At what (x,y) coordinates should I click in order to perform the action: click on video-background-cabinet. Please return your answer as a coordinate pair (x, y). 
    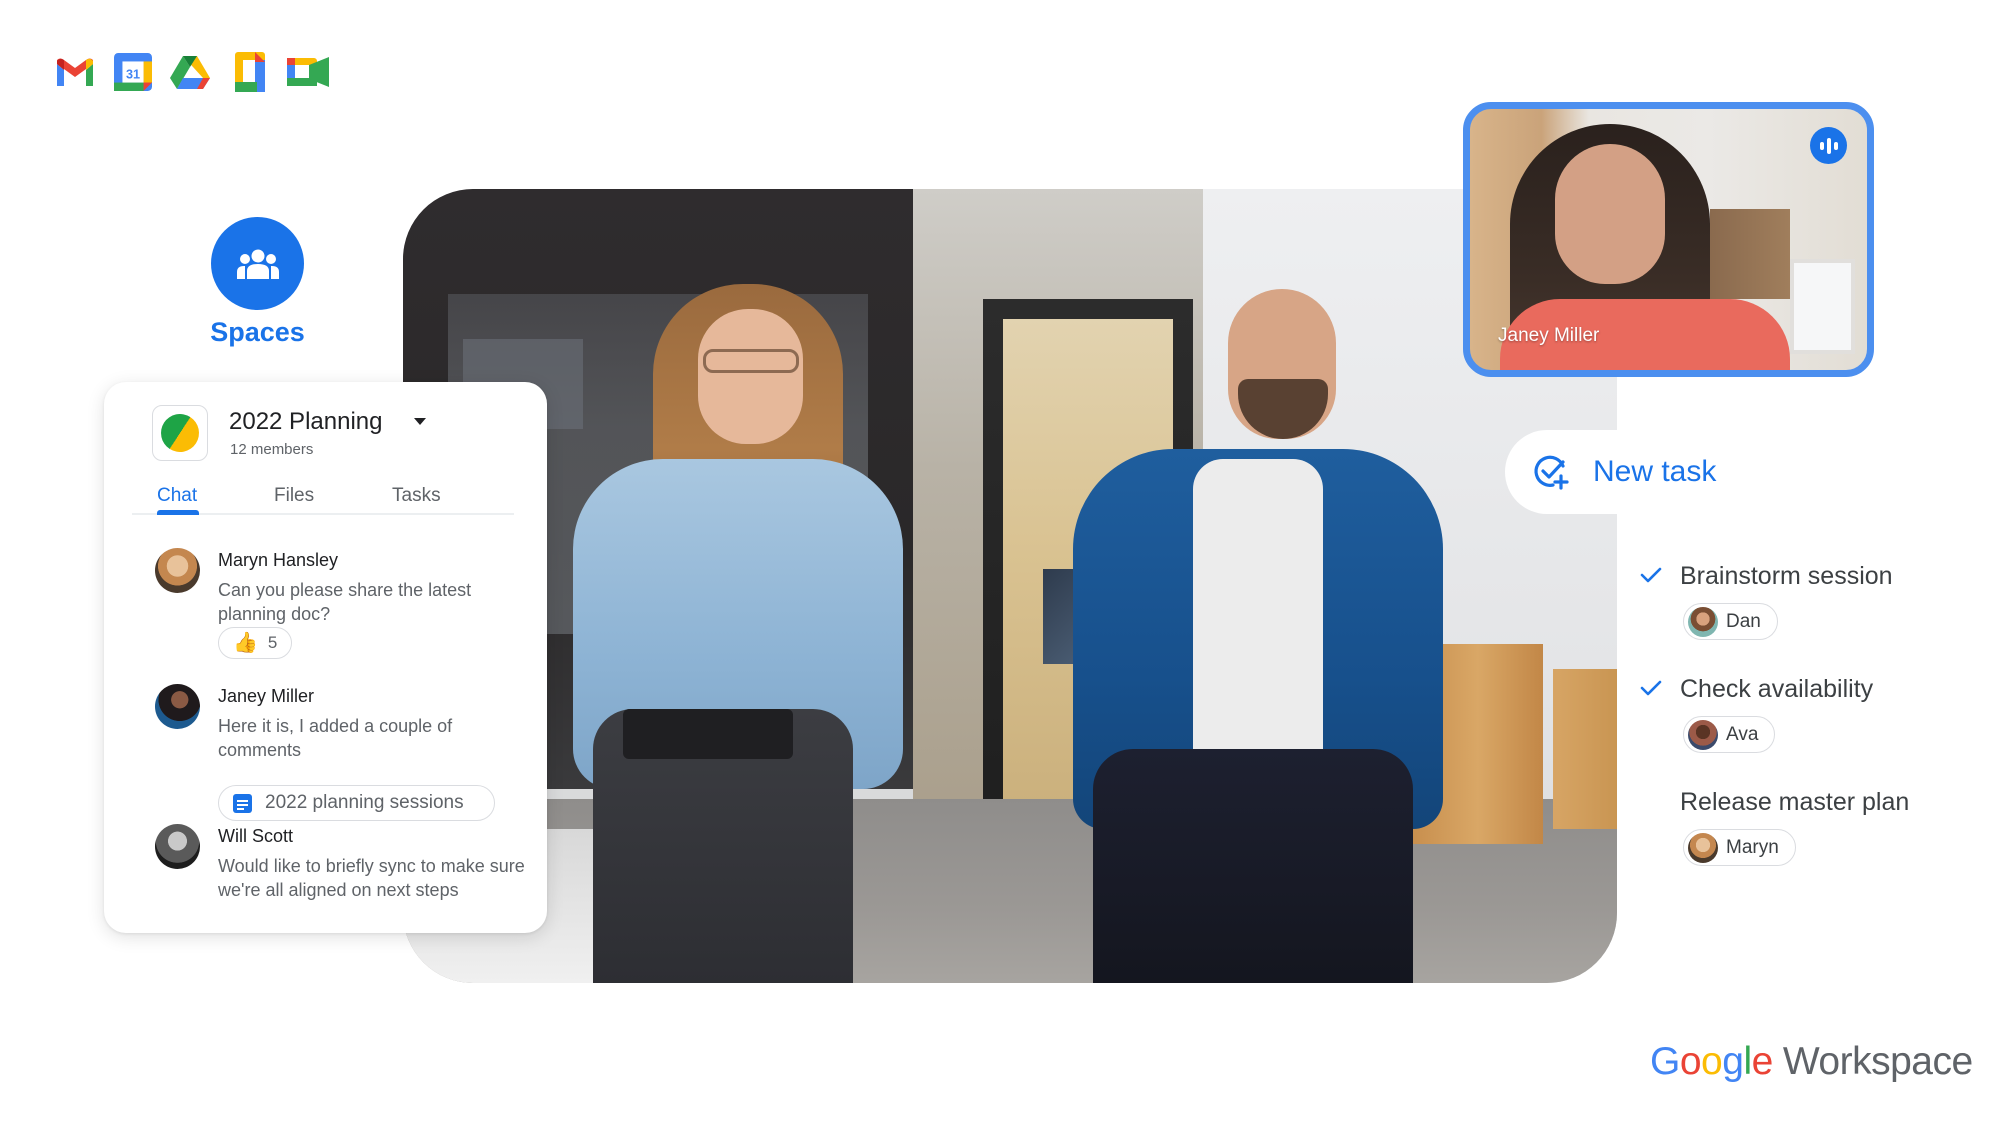
    Looking at the image, I should click on (1750, 254).